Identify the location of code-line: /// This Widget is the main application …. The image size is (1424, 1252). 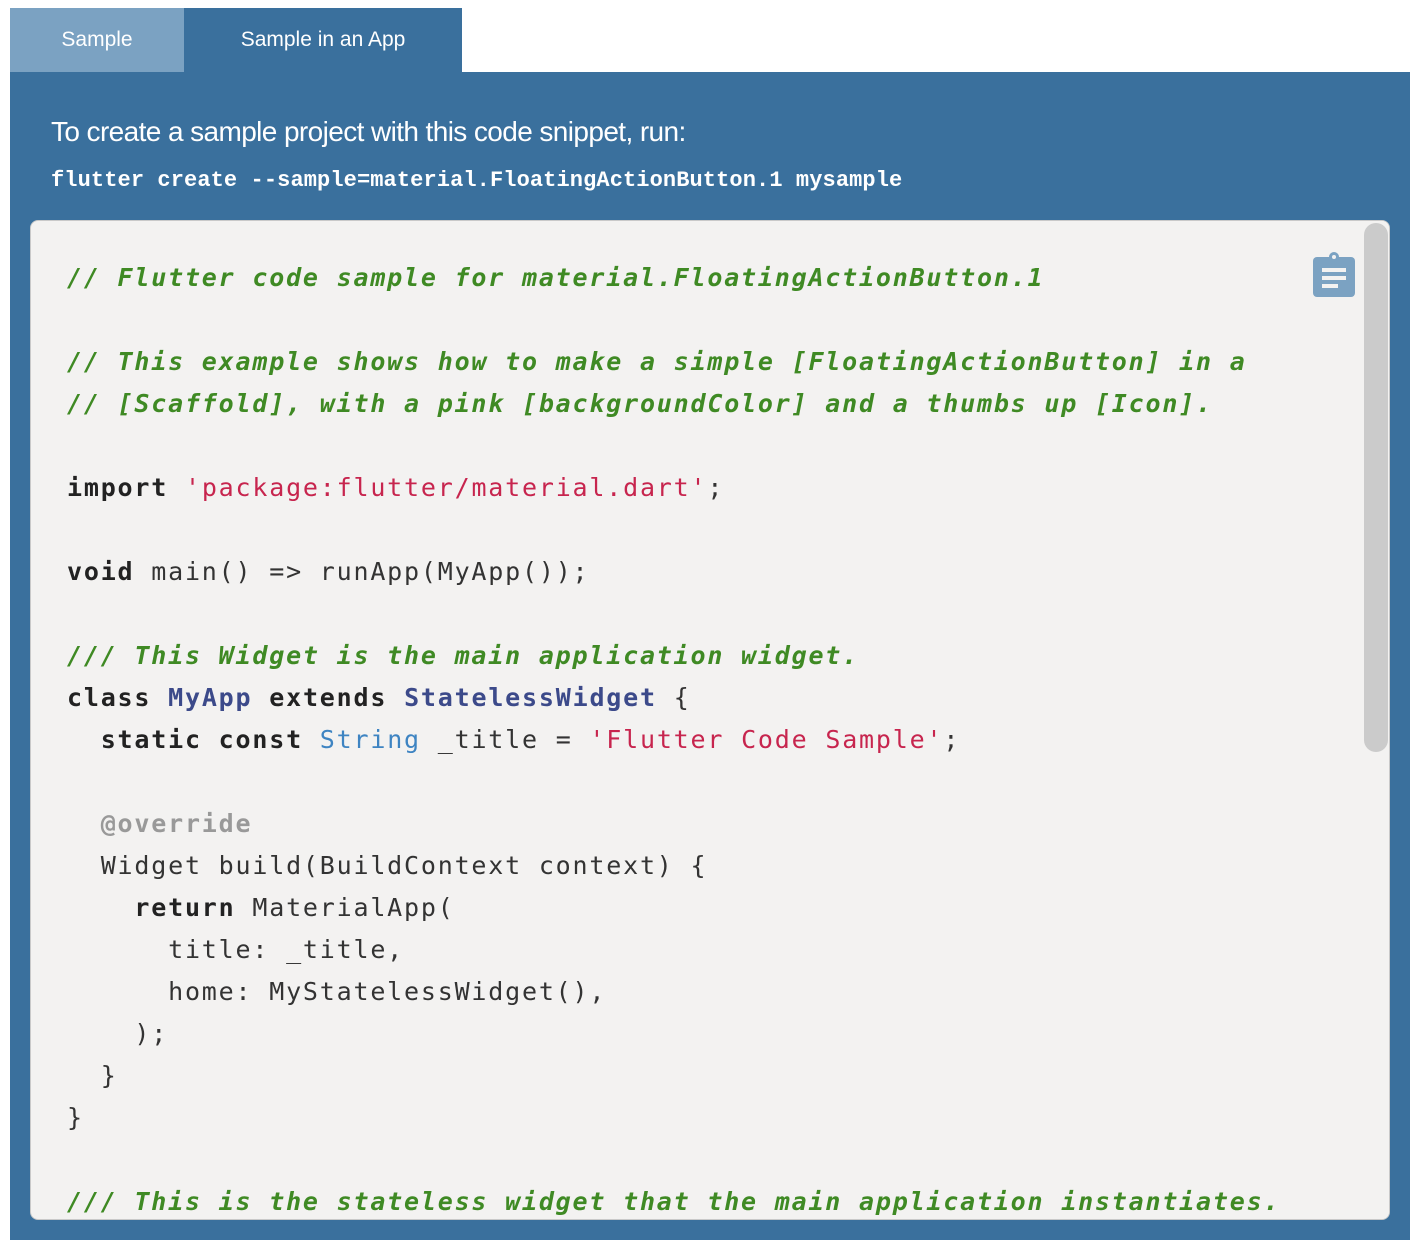
(673, 656).